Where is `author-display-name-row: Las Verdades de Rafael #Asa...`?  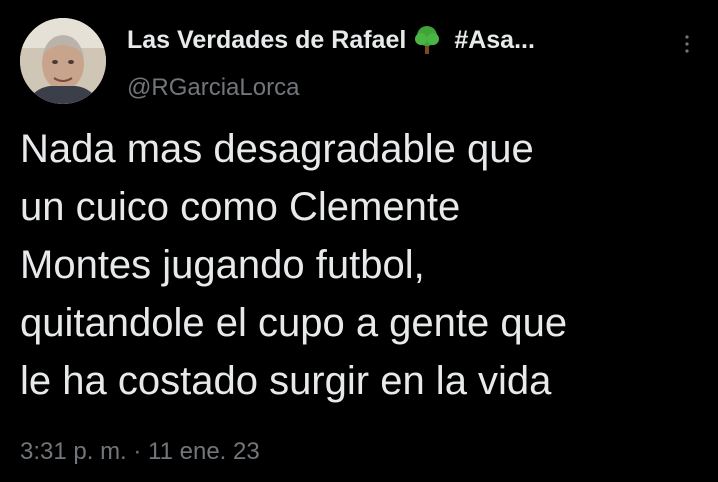 author-display-name-row: Las Verdades de Rafael #Asa... is located at coordinates (331, 40).